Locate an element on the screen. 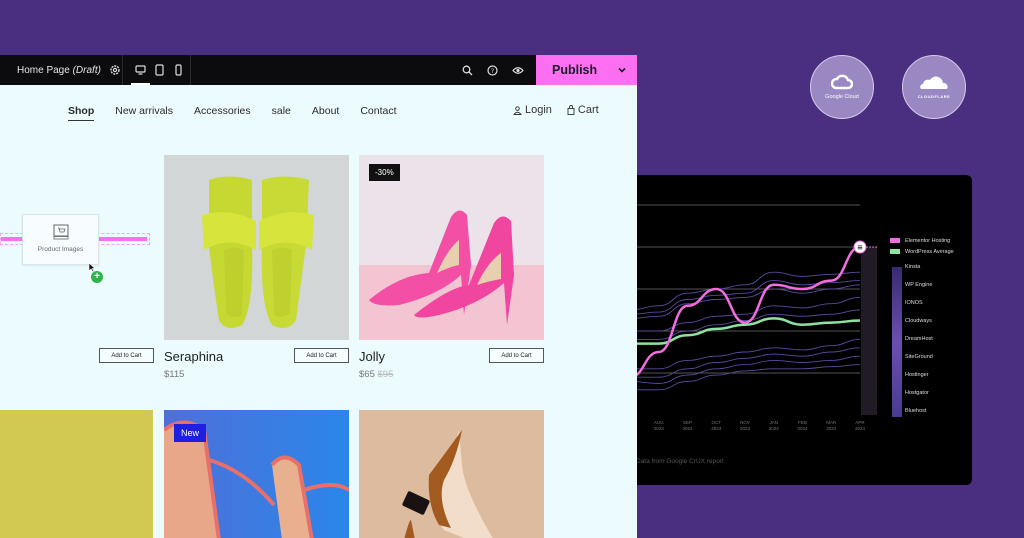 The height and width of the screenshot is (538, 1024). nav-item-about: About is located at coordinates (325, 111).